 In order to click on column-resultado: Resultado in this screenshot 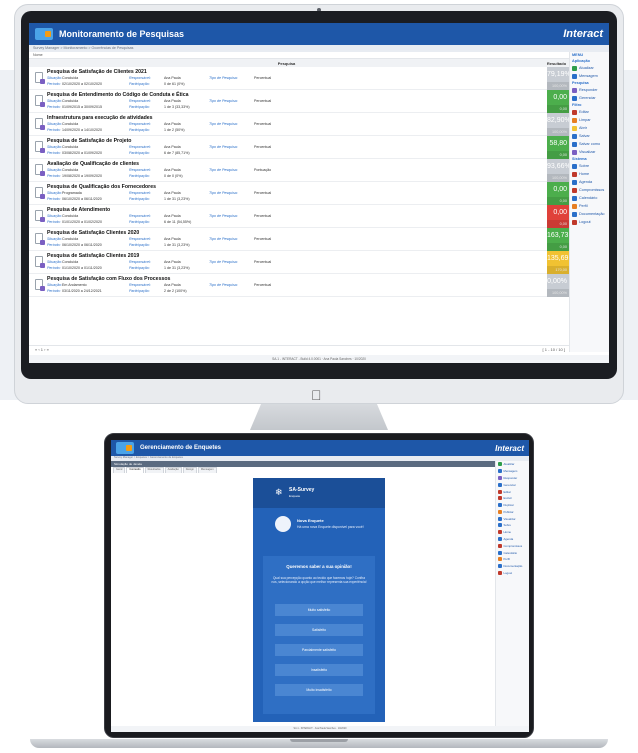, I will do `click(556, 63)`.